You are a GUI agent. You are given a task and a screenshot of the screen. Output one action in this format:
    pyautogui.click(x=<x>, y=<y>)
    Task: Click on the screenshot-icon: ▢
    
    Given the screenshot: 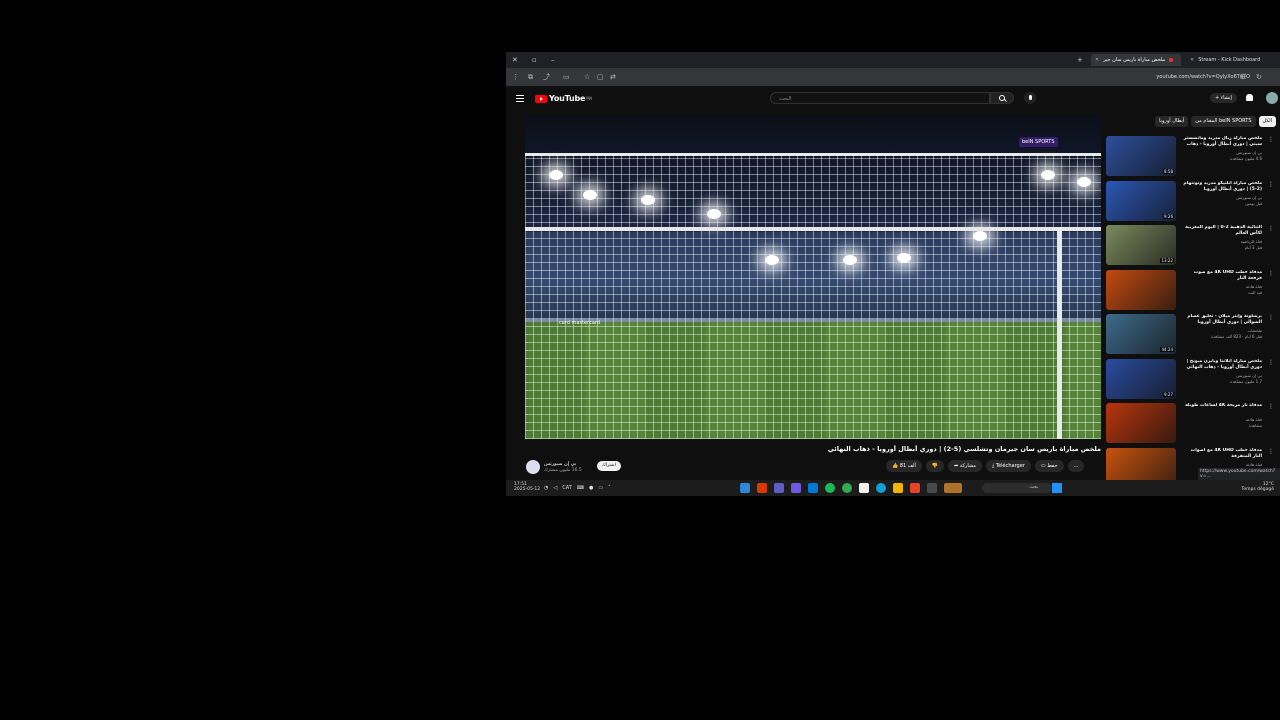 What is the action you would take?
    pyautogui.click(x=600, y=77)
    